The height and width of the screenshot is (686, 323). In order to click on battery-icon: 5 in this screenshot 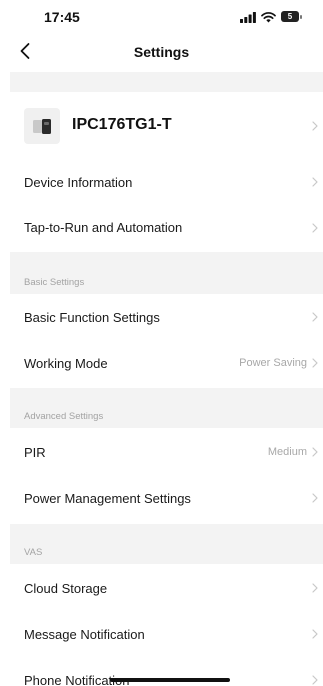, I will do `click(292, 17)`.